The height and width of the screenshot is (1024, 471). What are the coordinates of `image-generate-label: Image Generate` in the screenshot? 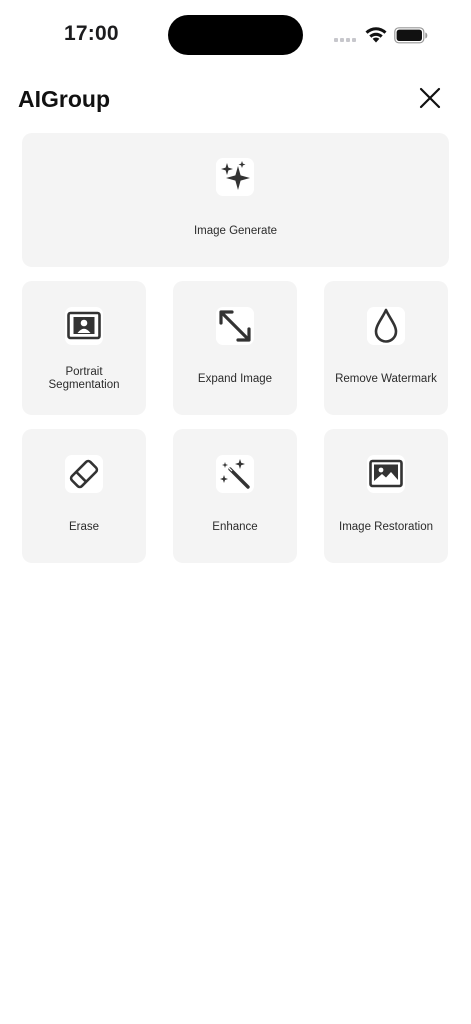 It's located at (235, 231).